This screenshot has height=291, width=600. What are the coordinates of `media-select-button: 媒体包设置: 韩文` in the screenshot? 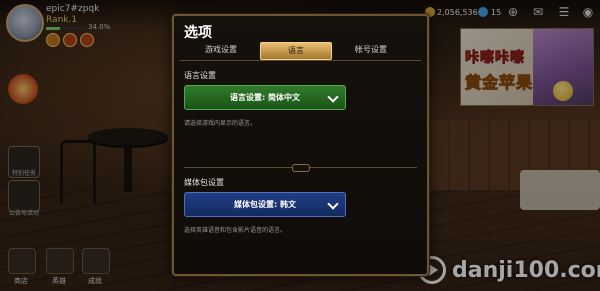 It's located at (265, 204).